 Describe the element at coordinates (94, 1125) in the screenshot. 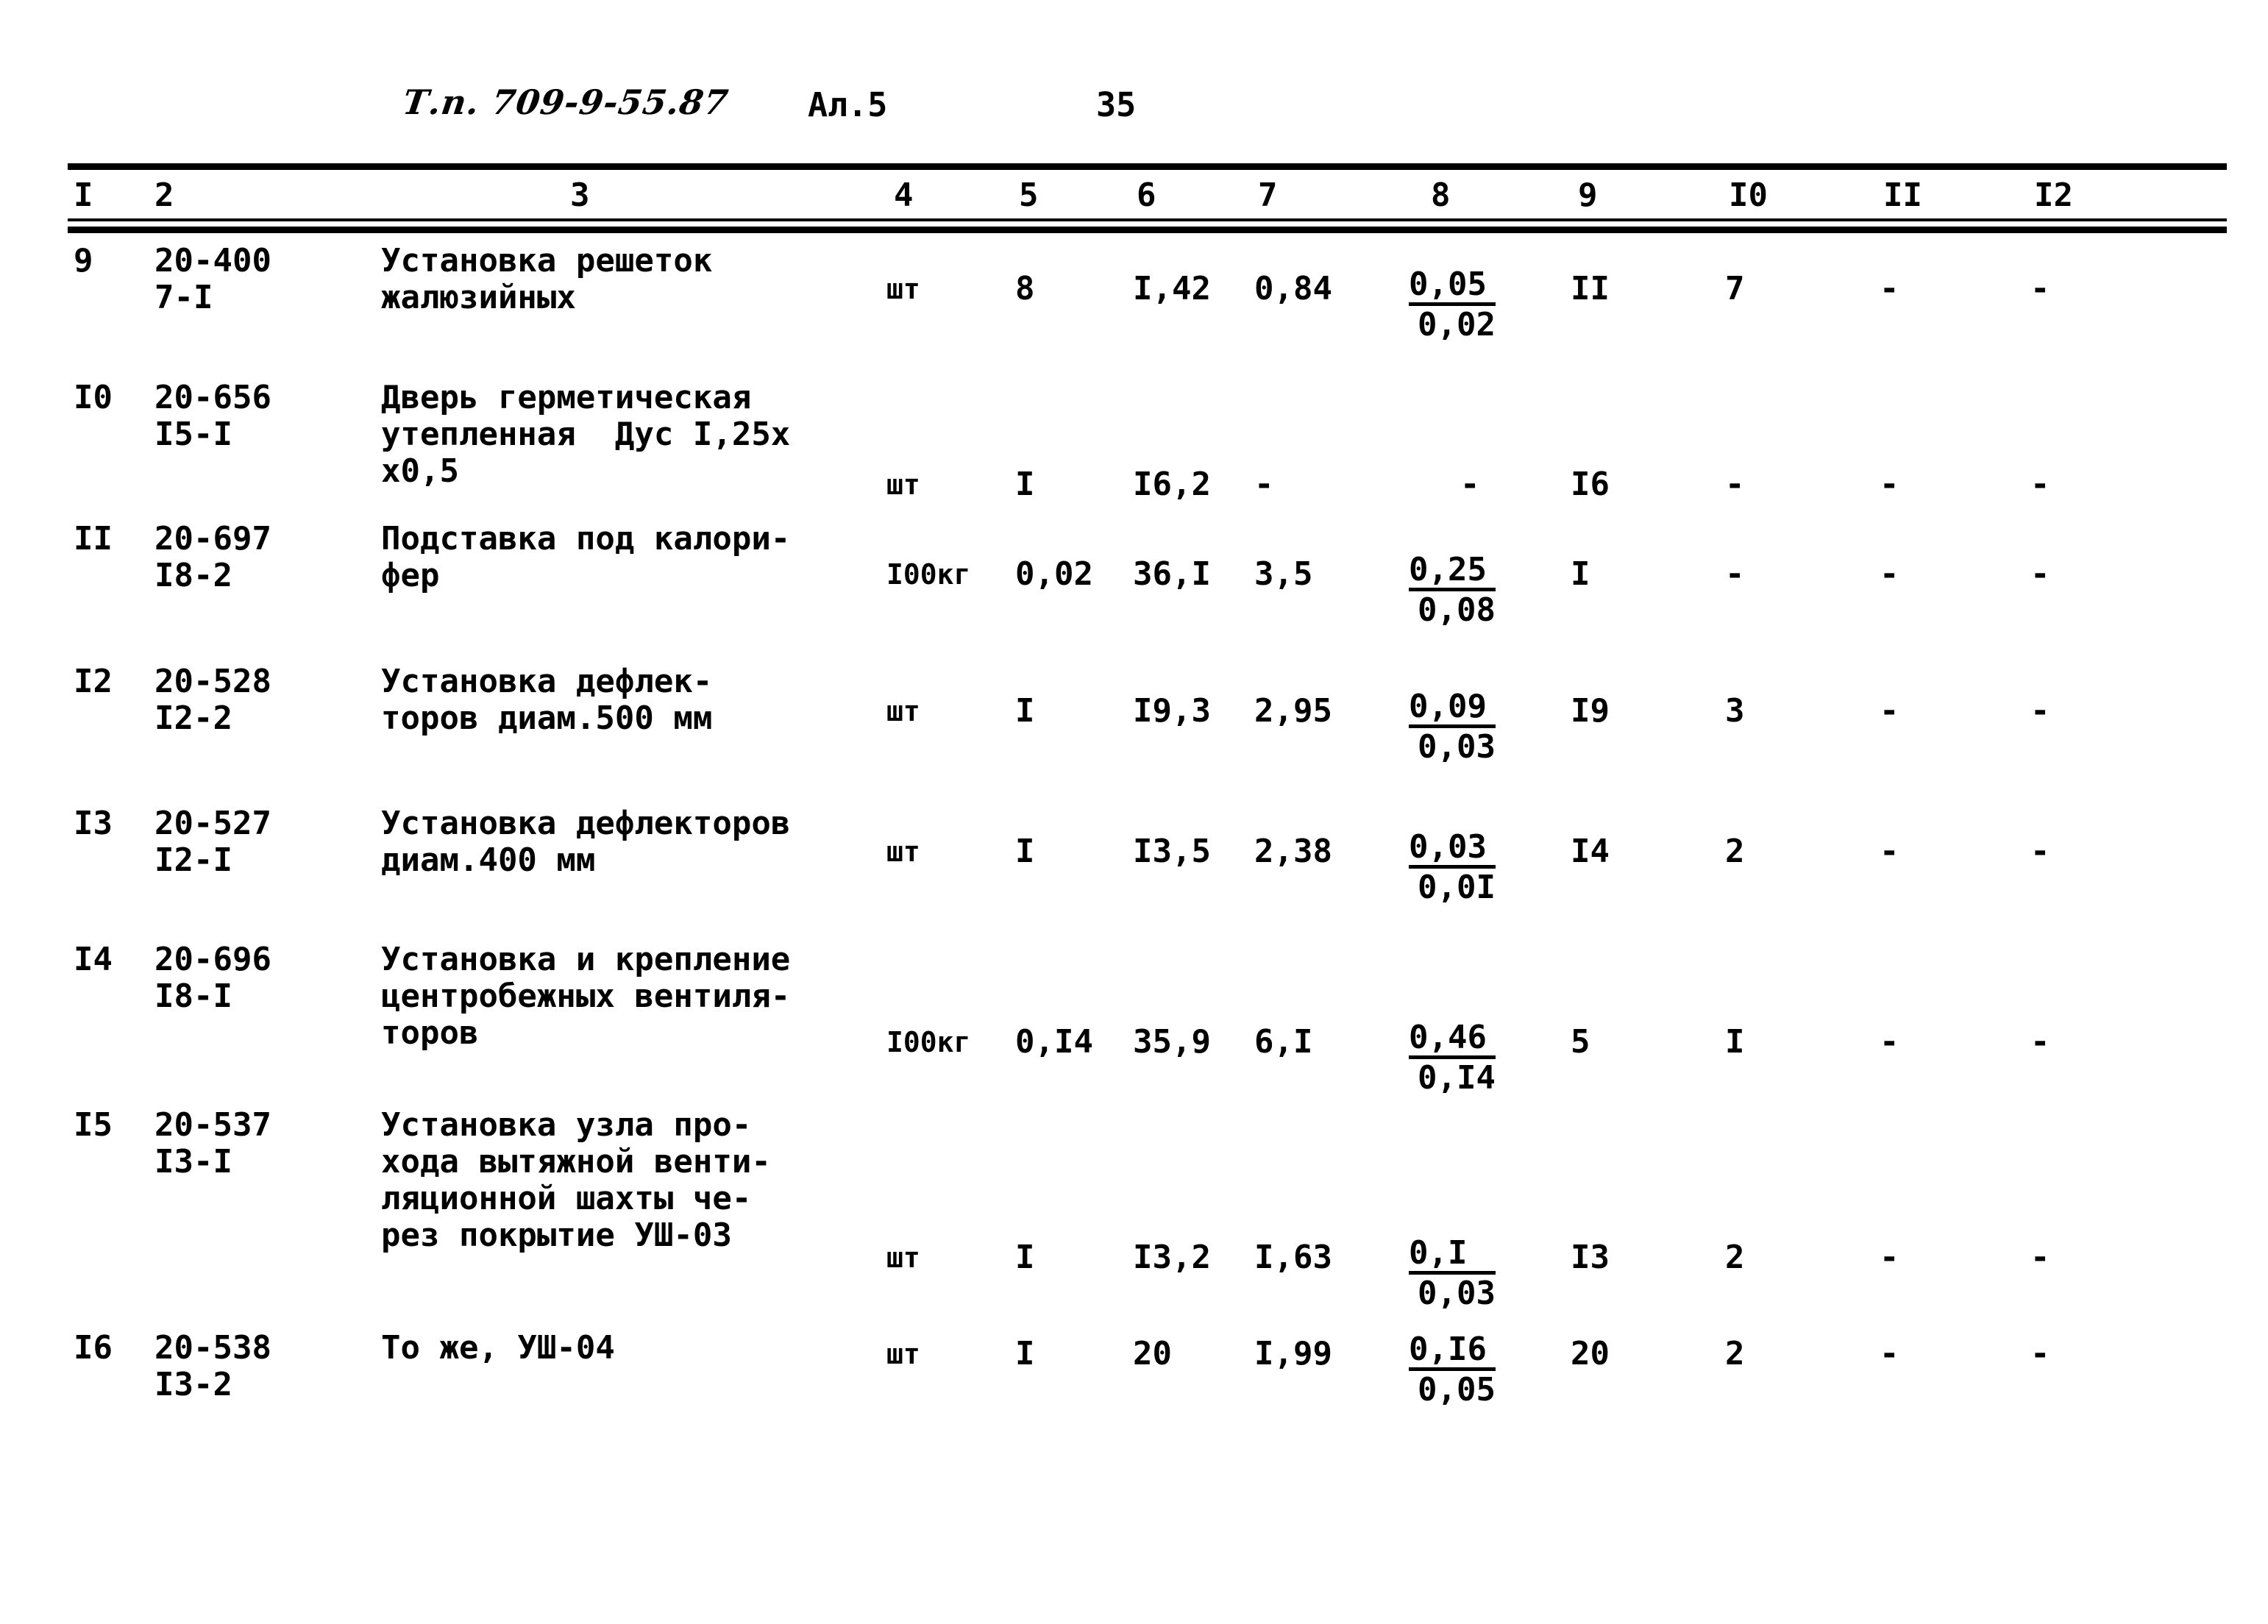

I see `row-number: I5` at that location.